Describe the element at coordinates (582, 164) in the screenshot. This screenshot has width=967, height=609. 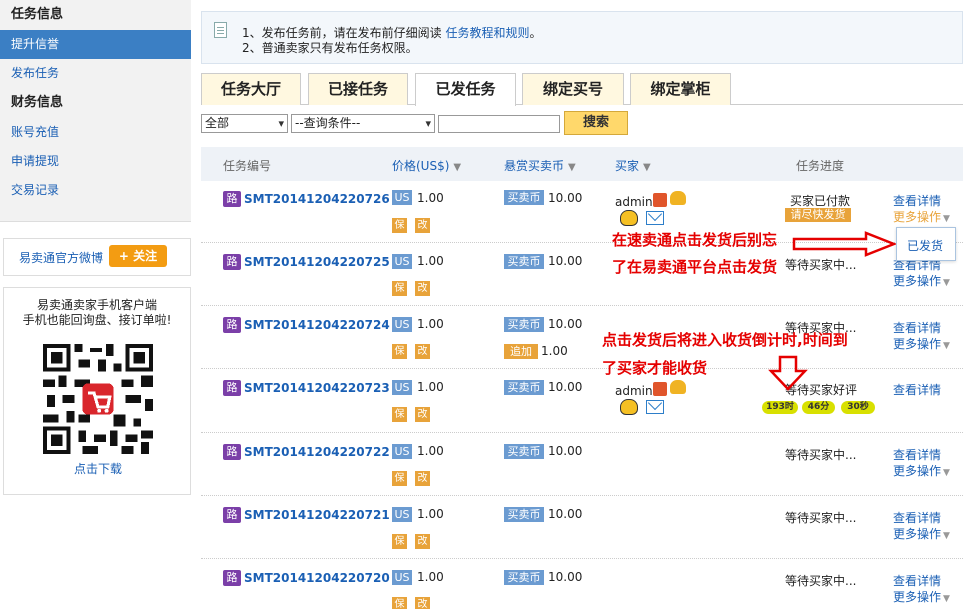
I see `table-header: 任务编号 价格(US$) ▼ 悬赏买卖币 ▼ 买家 ▼ 任务进度` at that location.